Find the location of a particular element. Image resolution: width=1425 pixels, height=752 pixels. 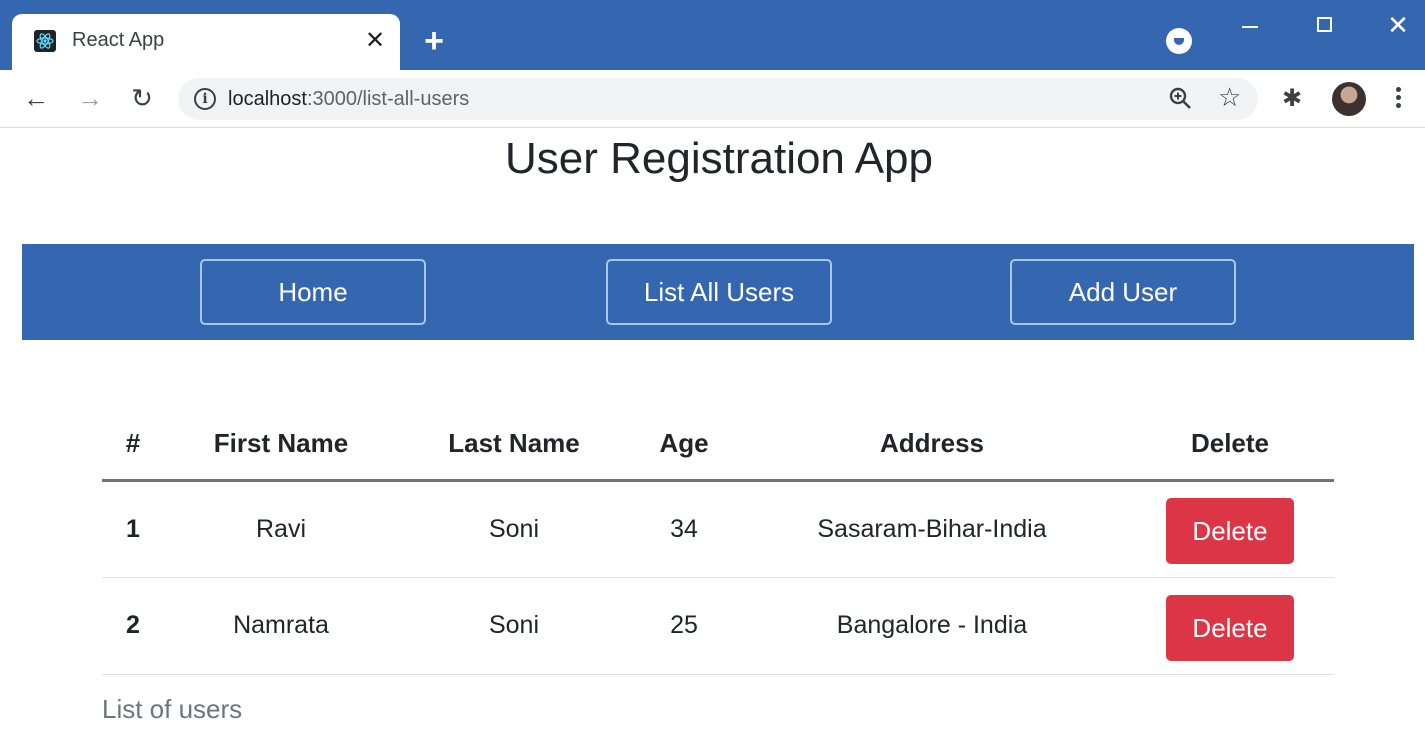

maximize-window-button is located at coordinates (1325, 25).